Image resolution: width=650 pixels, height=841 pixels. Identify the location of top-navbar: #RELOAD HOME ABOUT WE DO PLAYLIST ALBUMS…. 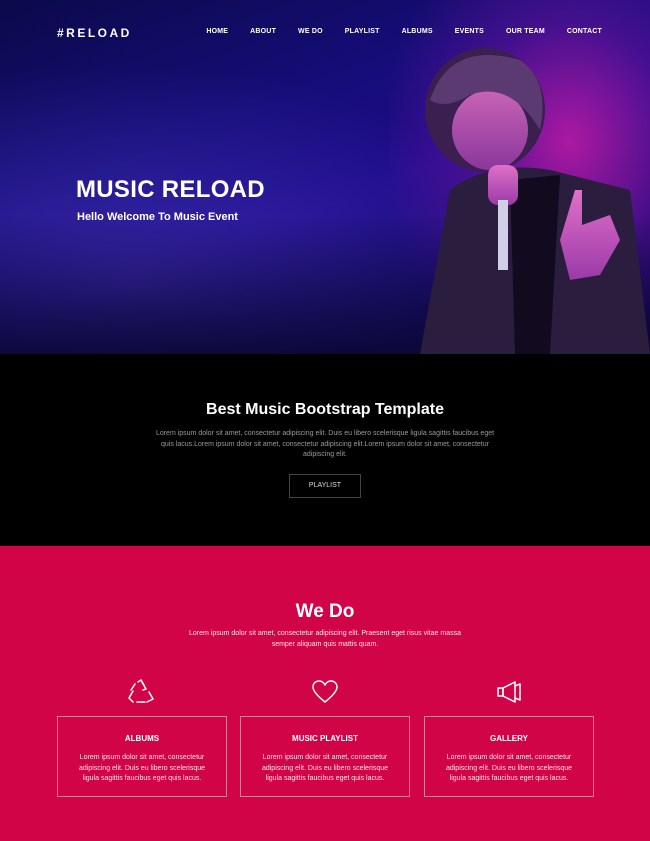
(325, 32).